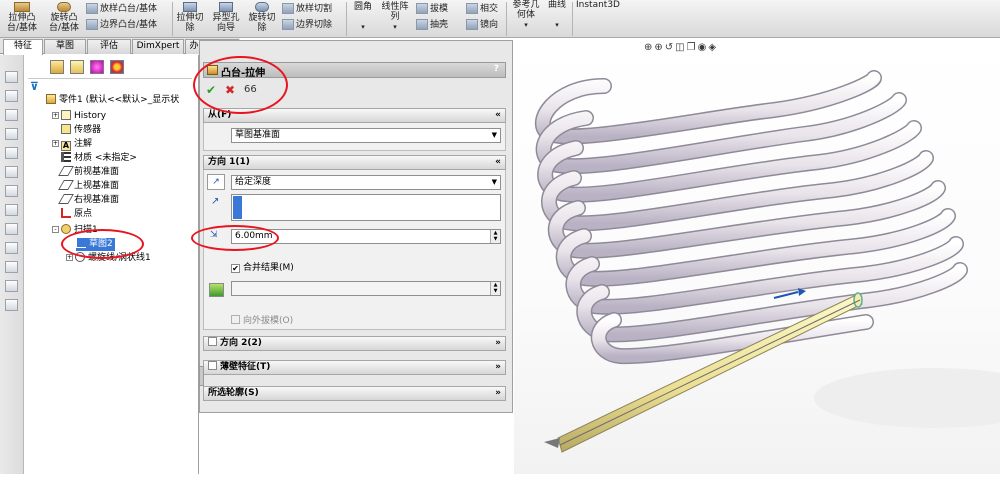  I want to click on display-style-icon: ◉, so click(703, 47).